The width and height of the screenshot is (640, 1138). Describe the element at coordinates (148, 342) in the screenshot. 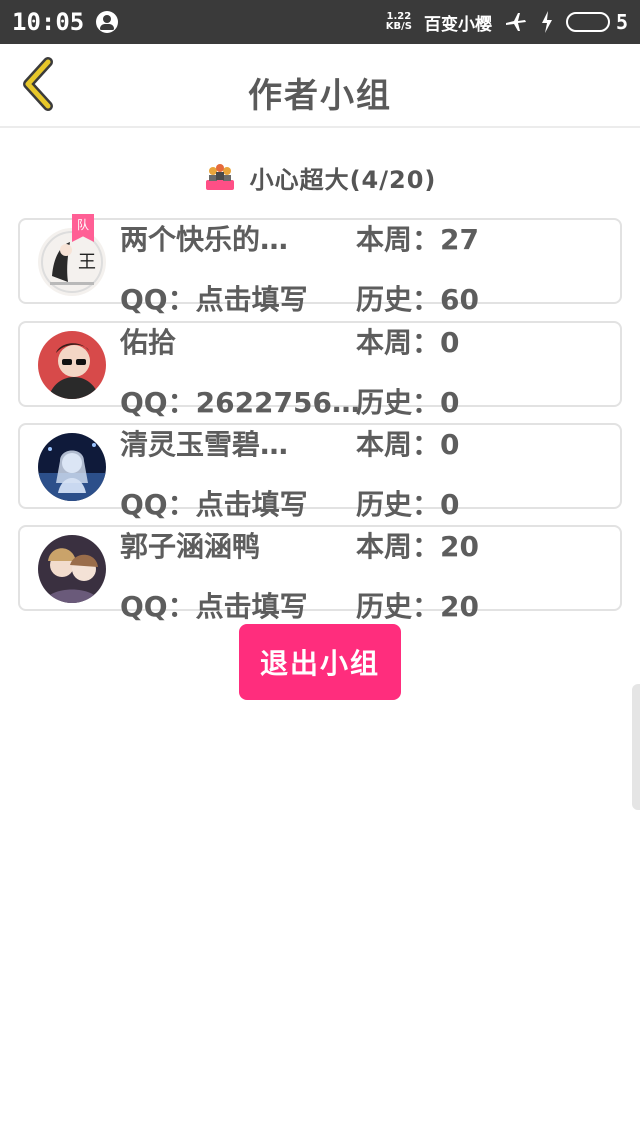

I see `member-name: 佑拾` at that location.